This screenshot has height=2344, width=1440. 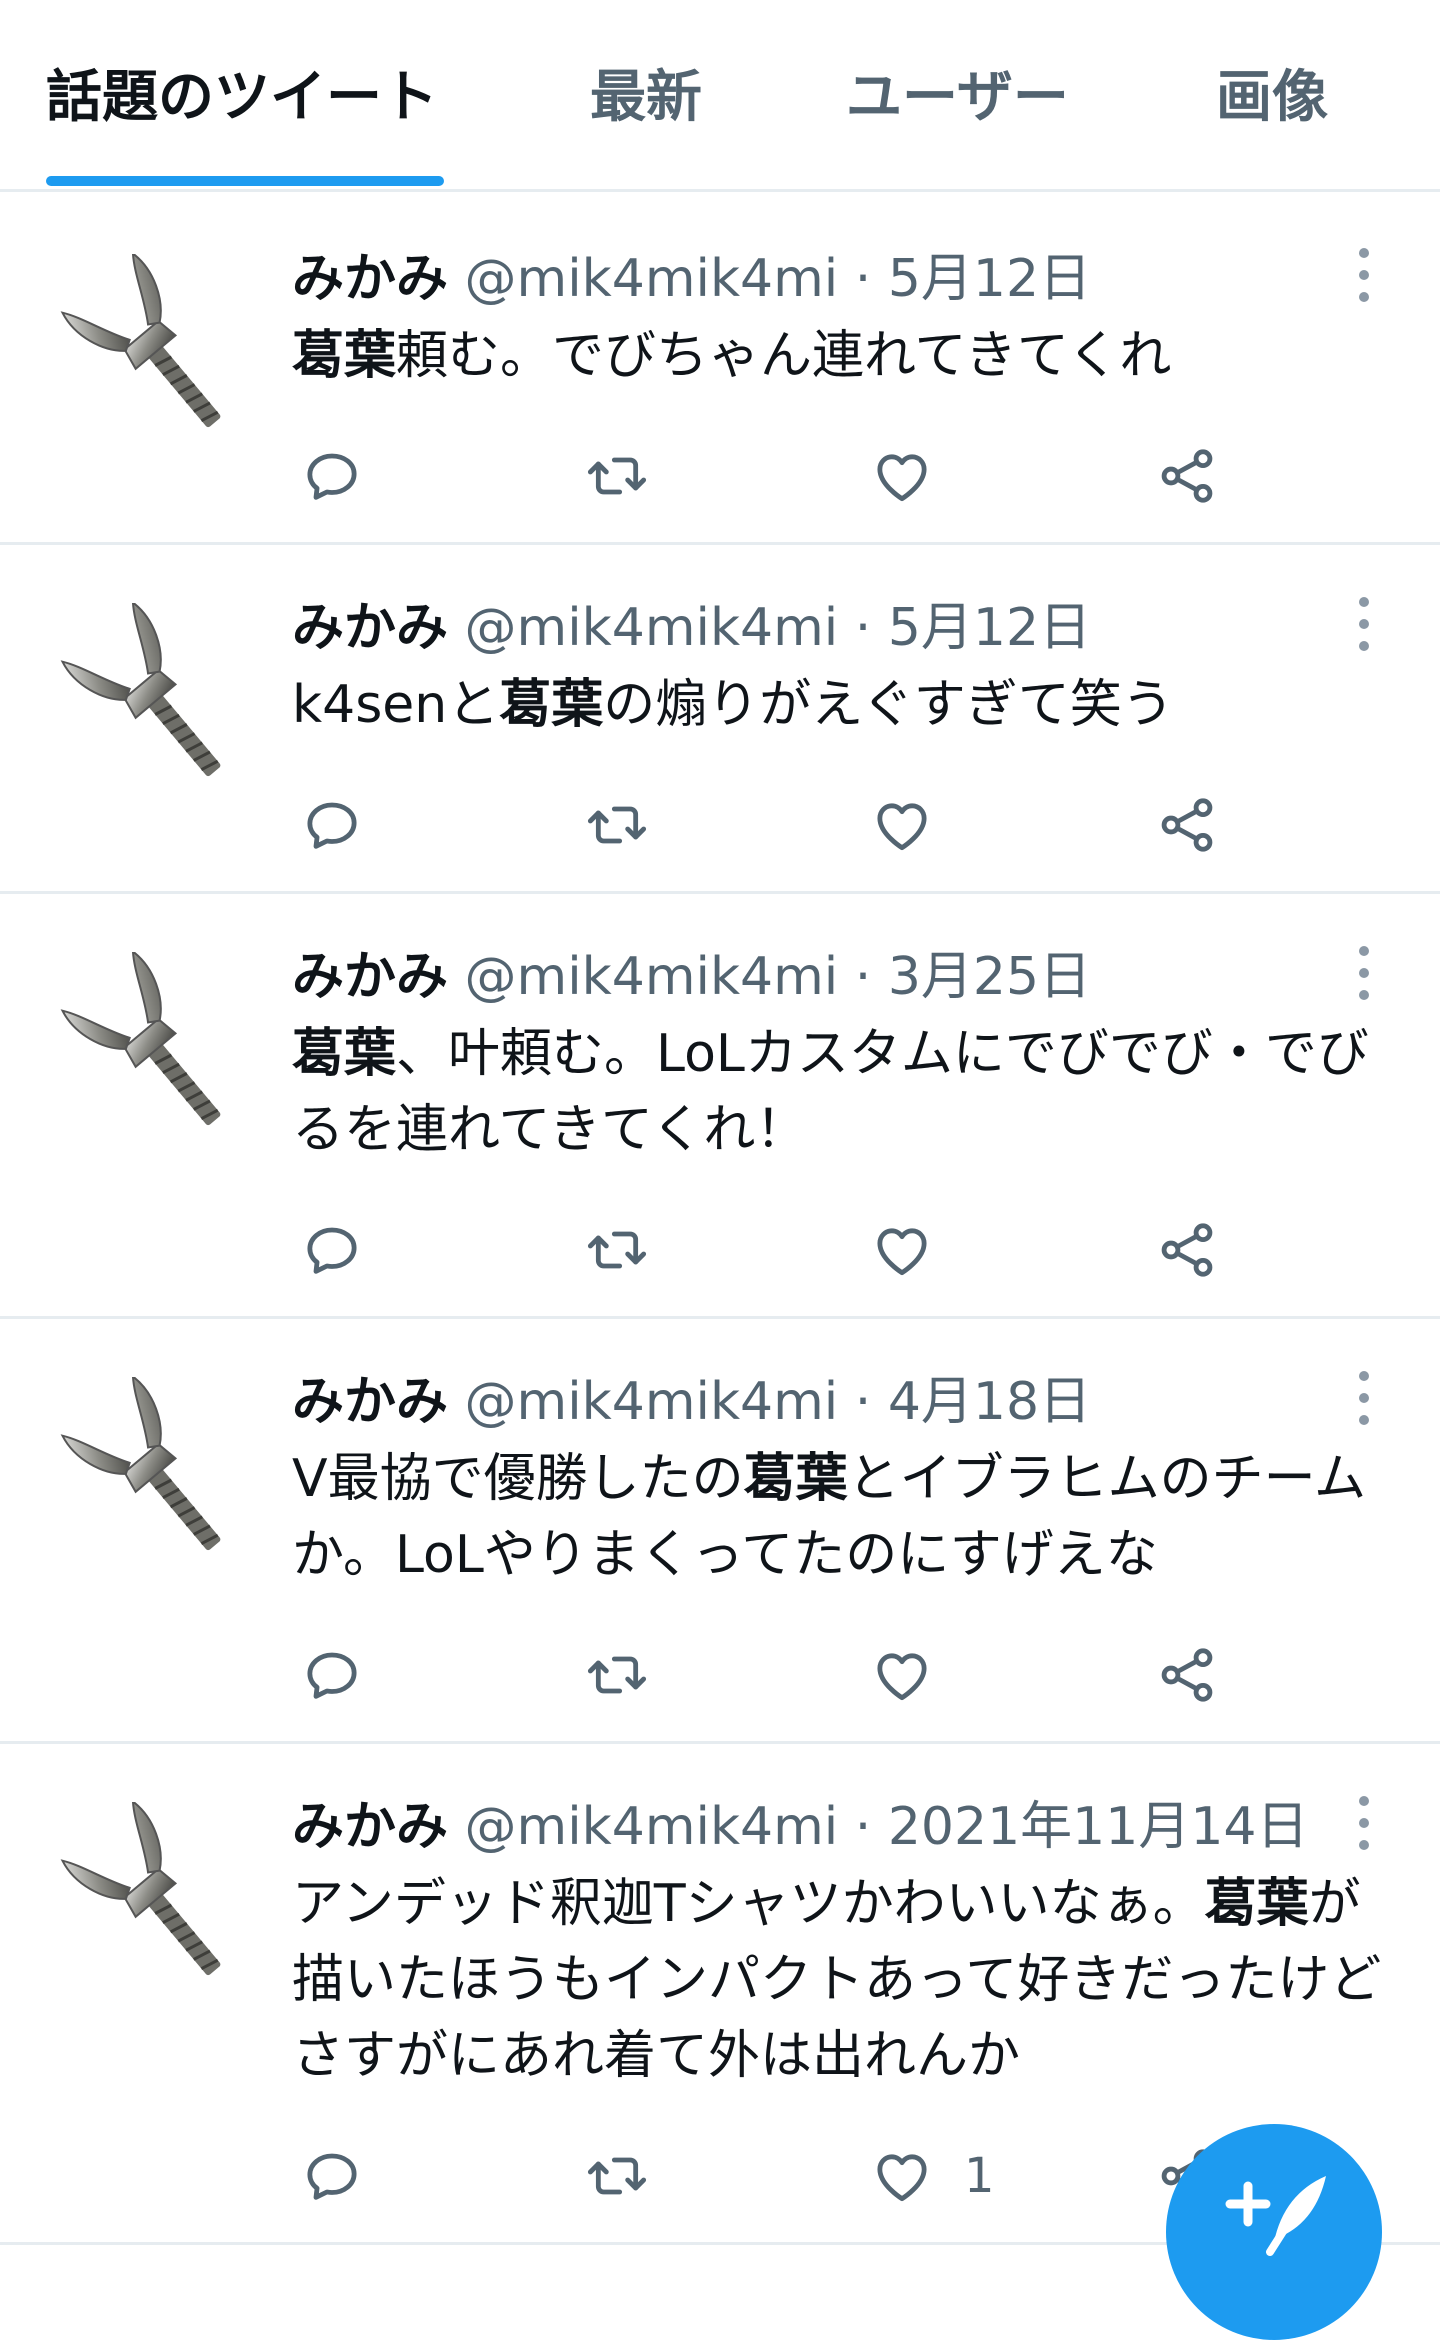 I want to click on tweet-date: 4月18日, so click(x=989, y=1402).